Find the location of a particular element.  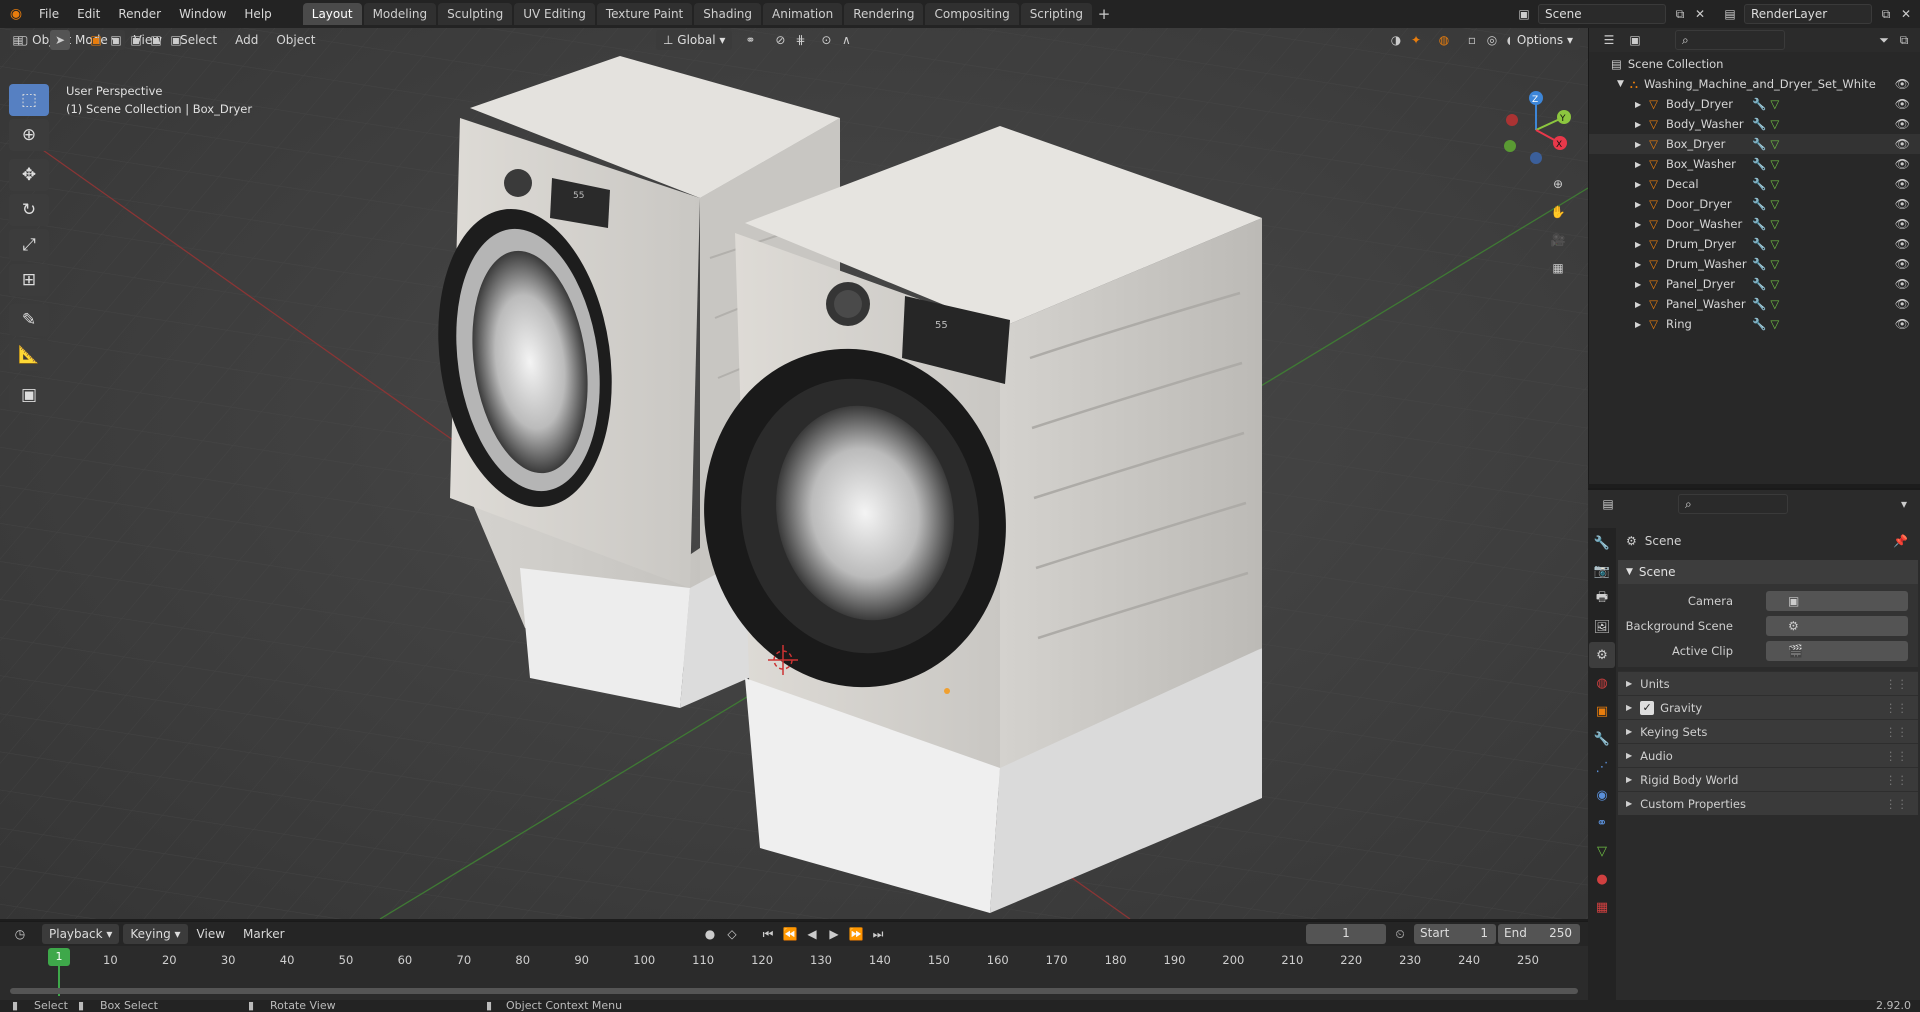

view-layer-field: RenderLayer is located at coordinates (1808, 14).